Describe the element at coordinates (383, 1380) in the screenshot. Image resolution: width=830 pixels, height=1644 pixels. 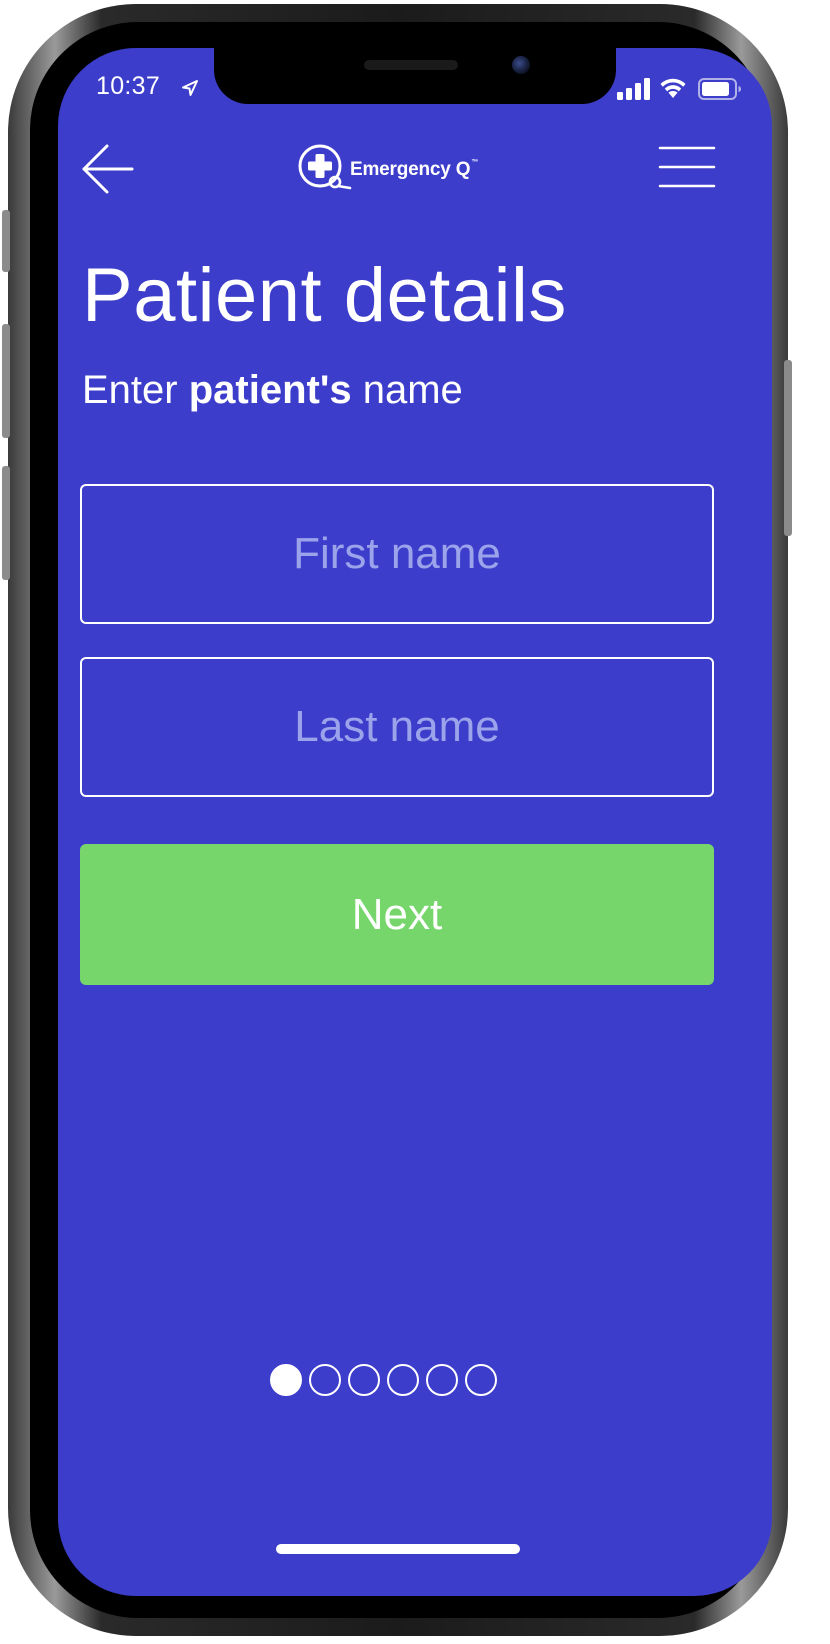
I see `step-pager` at that location.